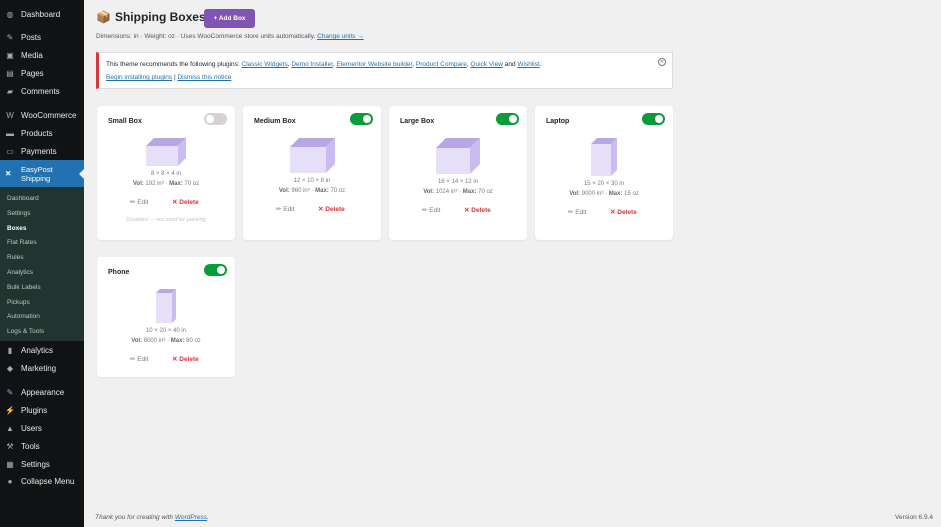 The height and width of the screenshot is (527, 941). What do you see at coordinates (10, 133) in the screenshot?
I see `products-icon: ▬` at bounding box center [10, 133].